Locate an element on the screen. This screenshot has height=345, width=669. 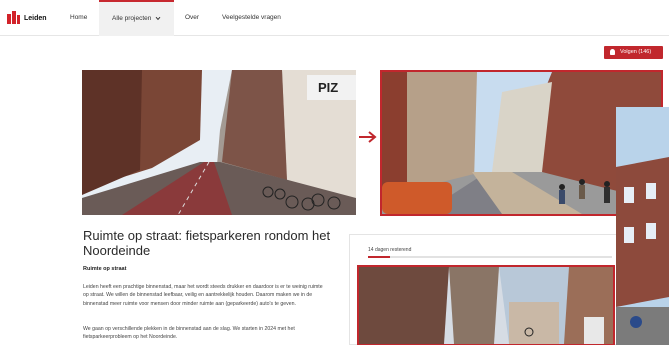
progress-bar is located at coordinates (490, 257).